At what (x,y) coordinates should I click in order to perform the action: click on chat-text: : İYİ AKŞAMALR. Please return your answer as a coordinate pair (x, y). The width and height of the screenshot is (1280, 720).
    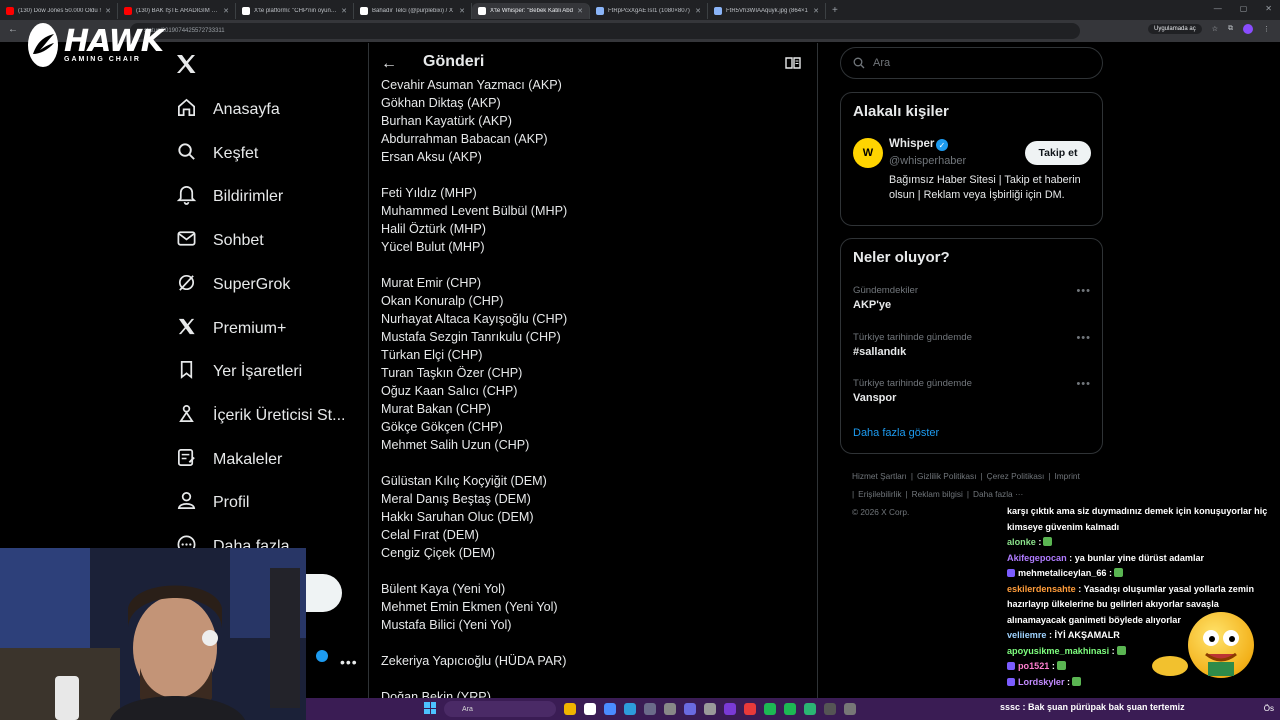
    Looking at the image, I should click on (1084, 635).